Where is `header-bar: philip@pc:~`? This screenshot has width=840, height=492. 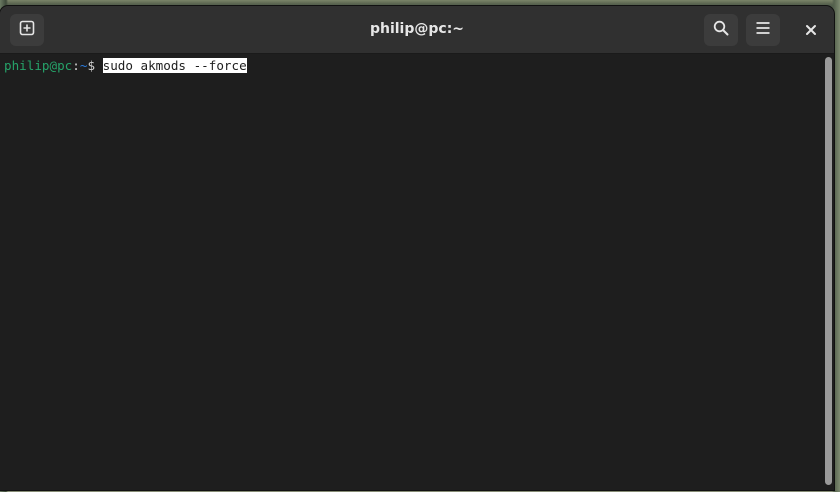 header-bar: philip@pc:~ is located at coordinates (417, 30).